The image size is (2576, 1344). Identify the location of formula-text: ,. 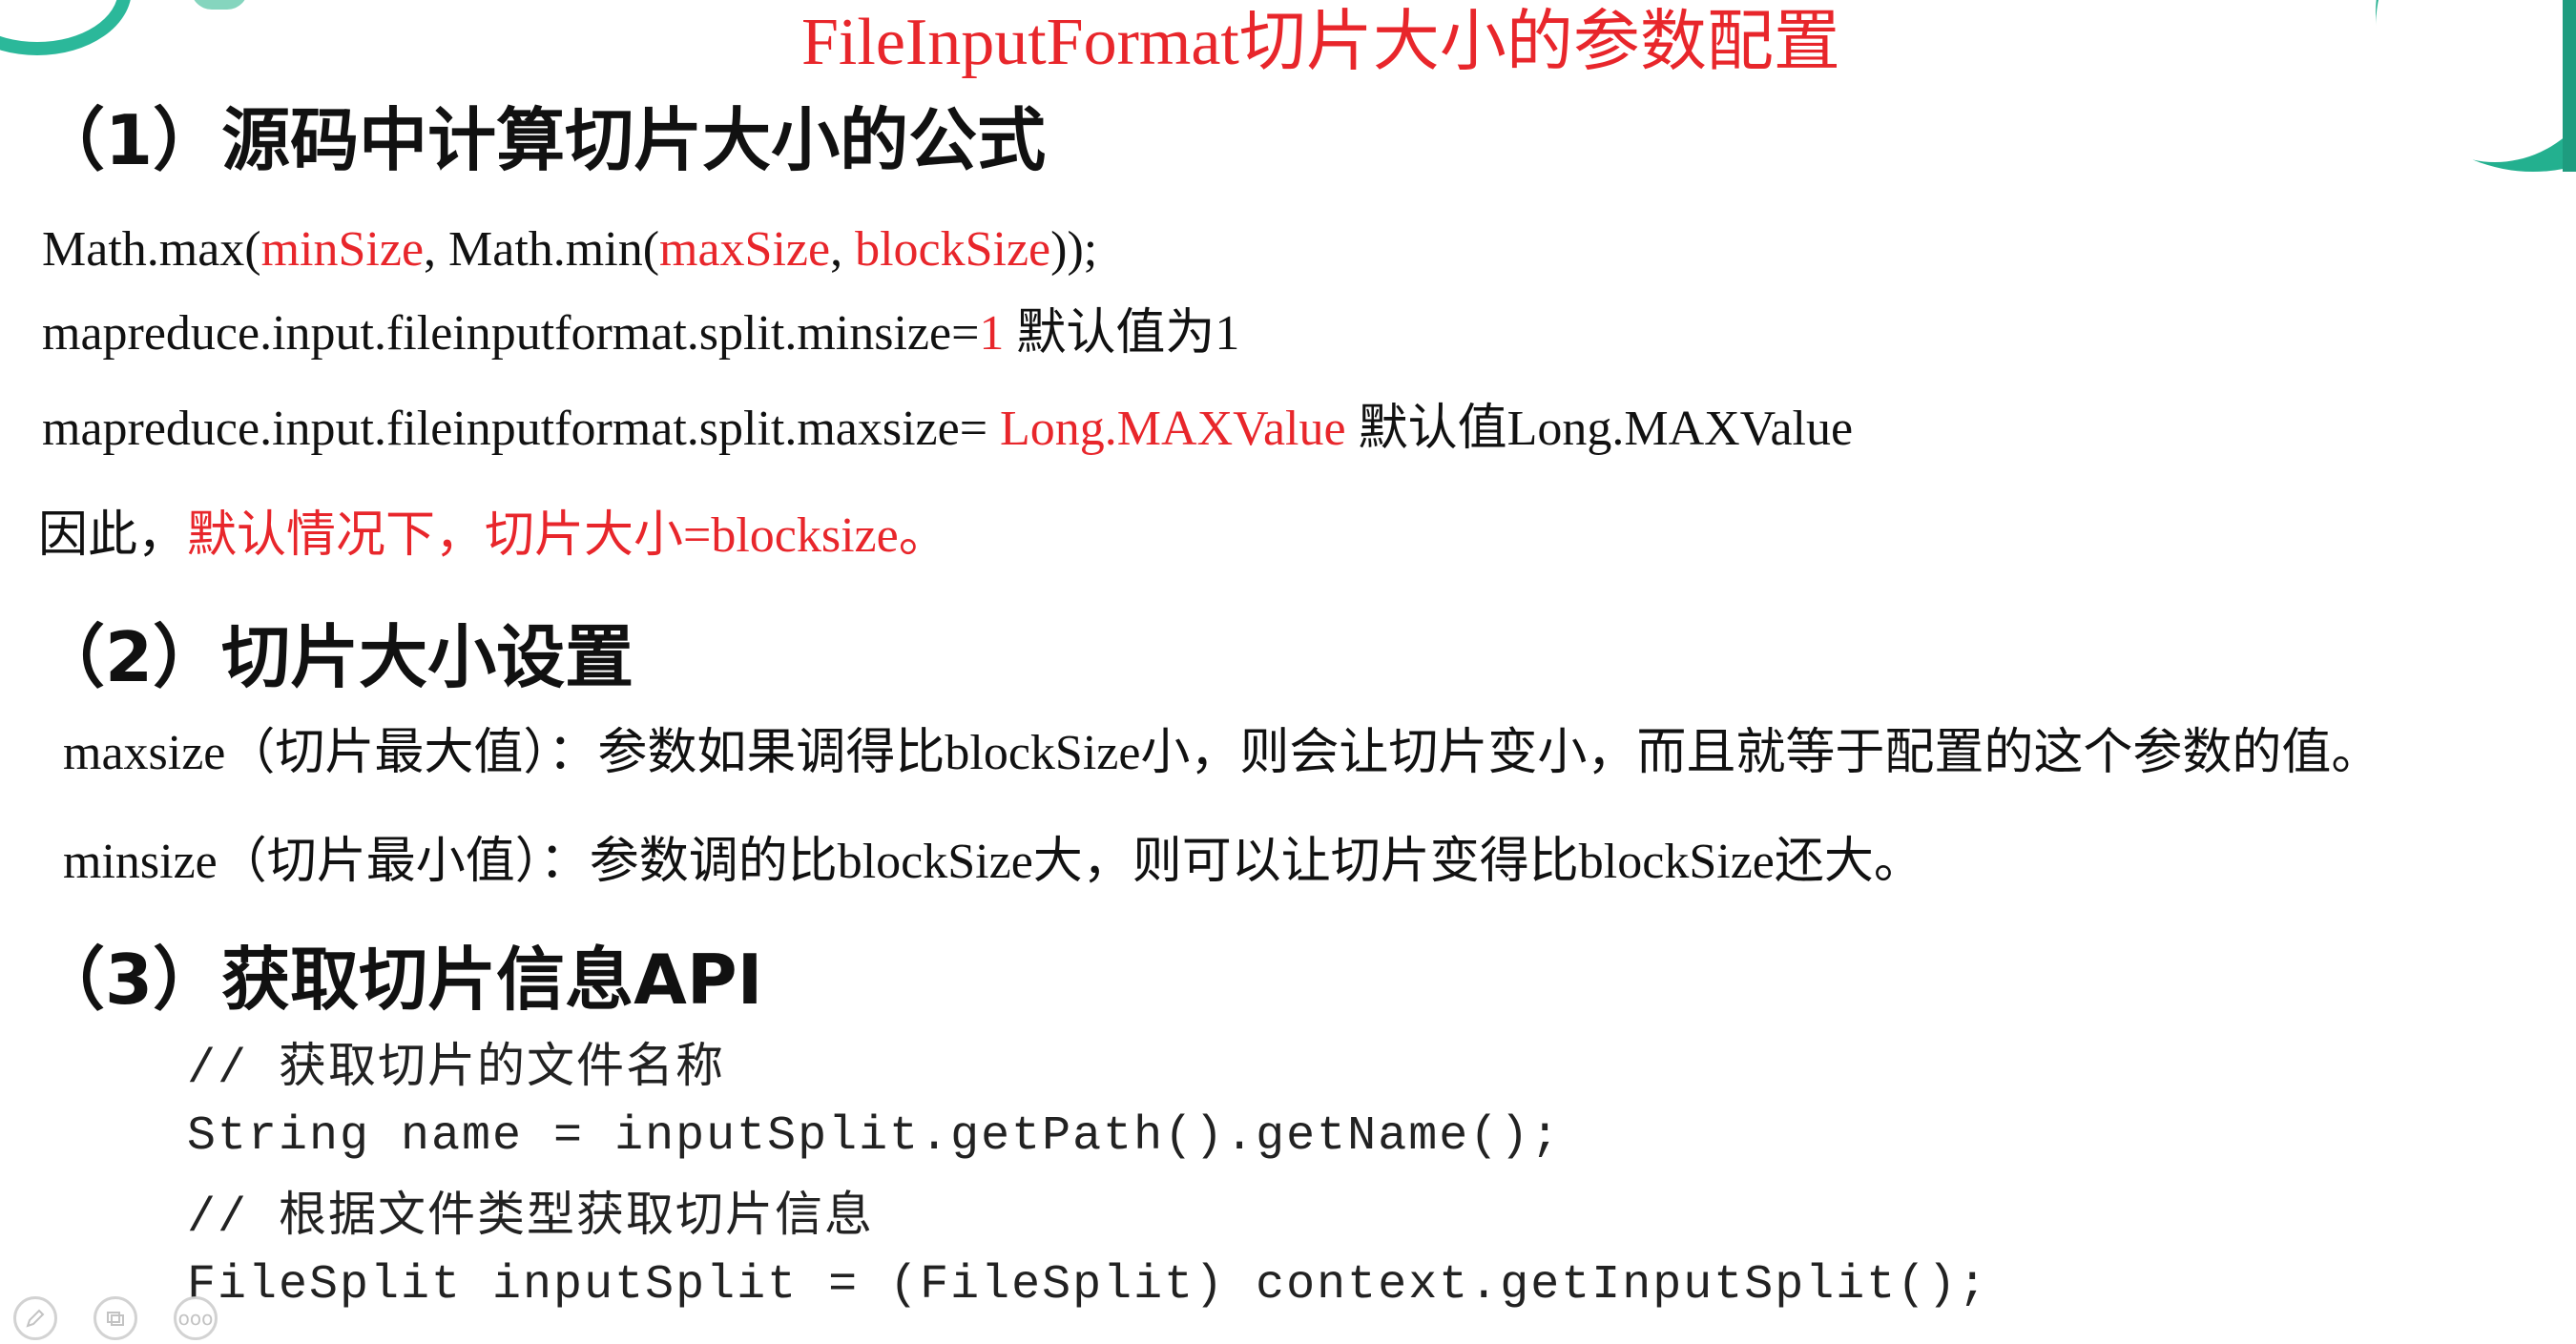
(843, 250).